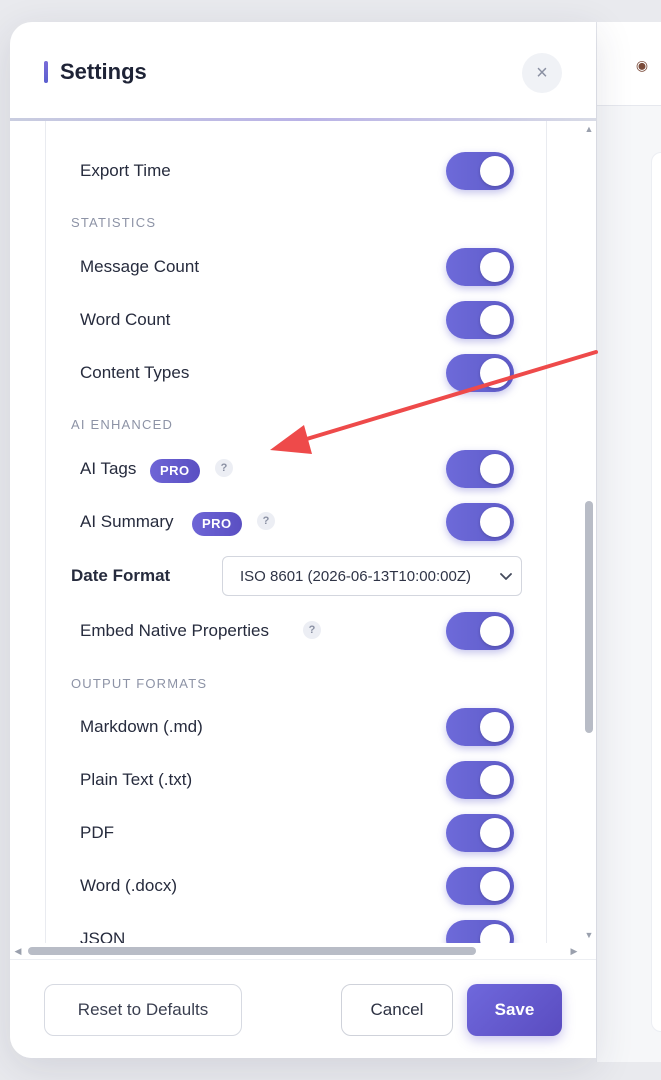 This screenshot has height=1080, width=661. What do you see at coordinates (297, 522) in the screenshot?
I see `setting-row-ai-summary: AI Summary PRO ?` at bounding box center [297, 522].